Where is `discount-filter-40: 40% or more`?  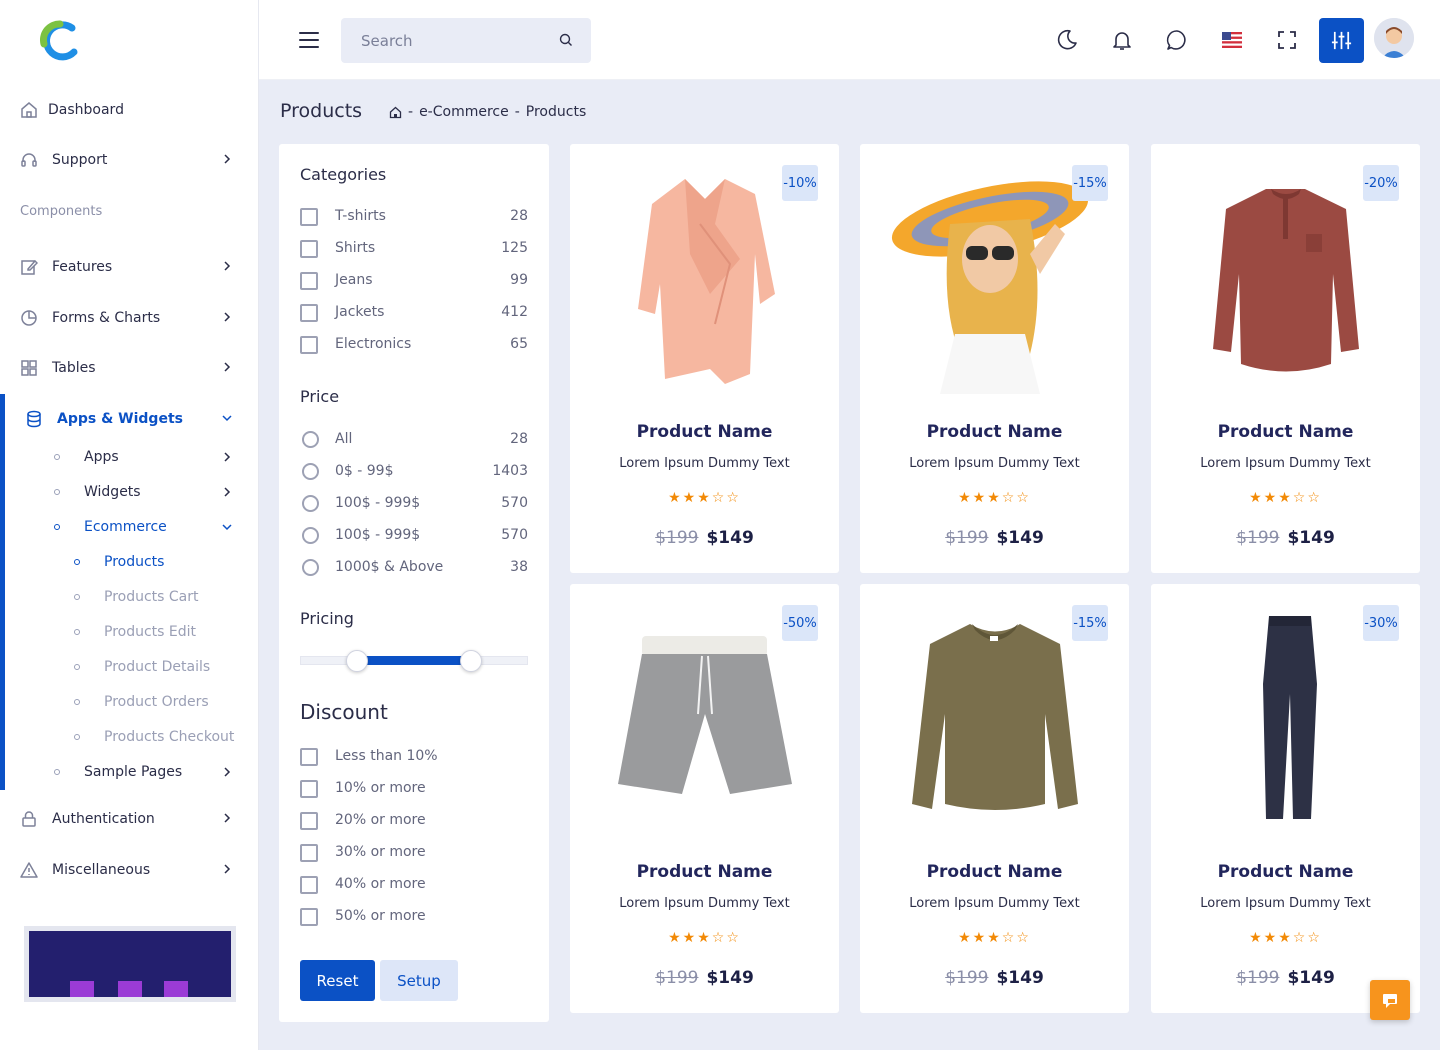
discount-filter-40: 40% or more is located at coordinates (414, 884).